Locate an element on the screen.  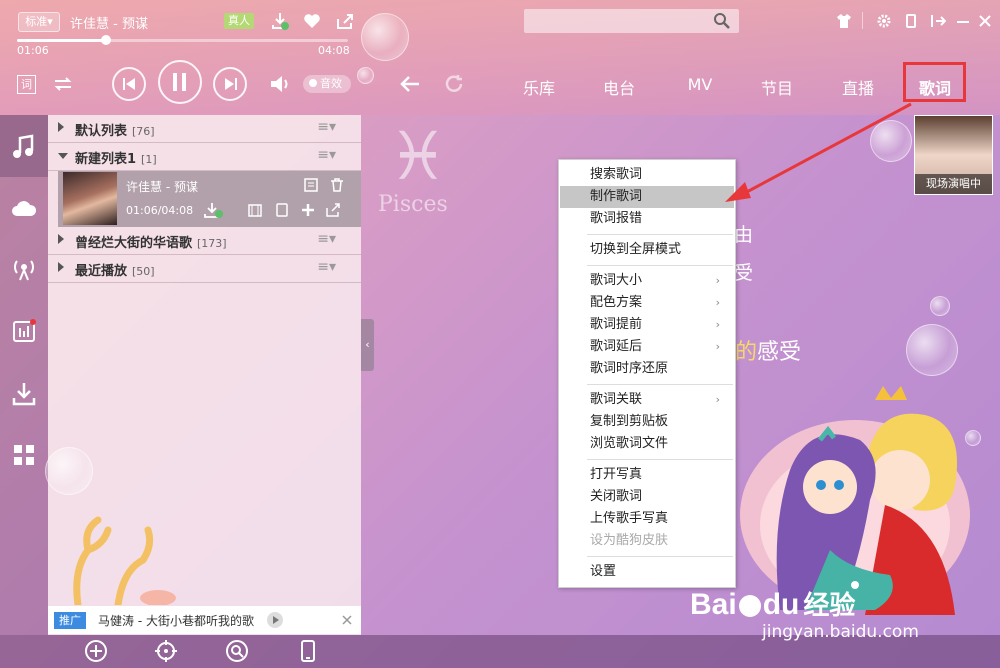
back-arrow-icon is located at coordinates (410, 84).